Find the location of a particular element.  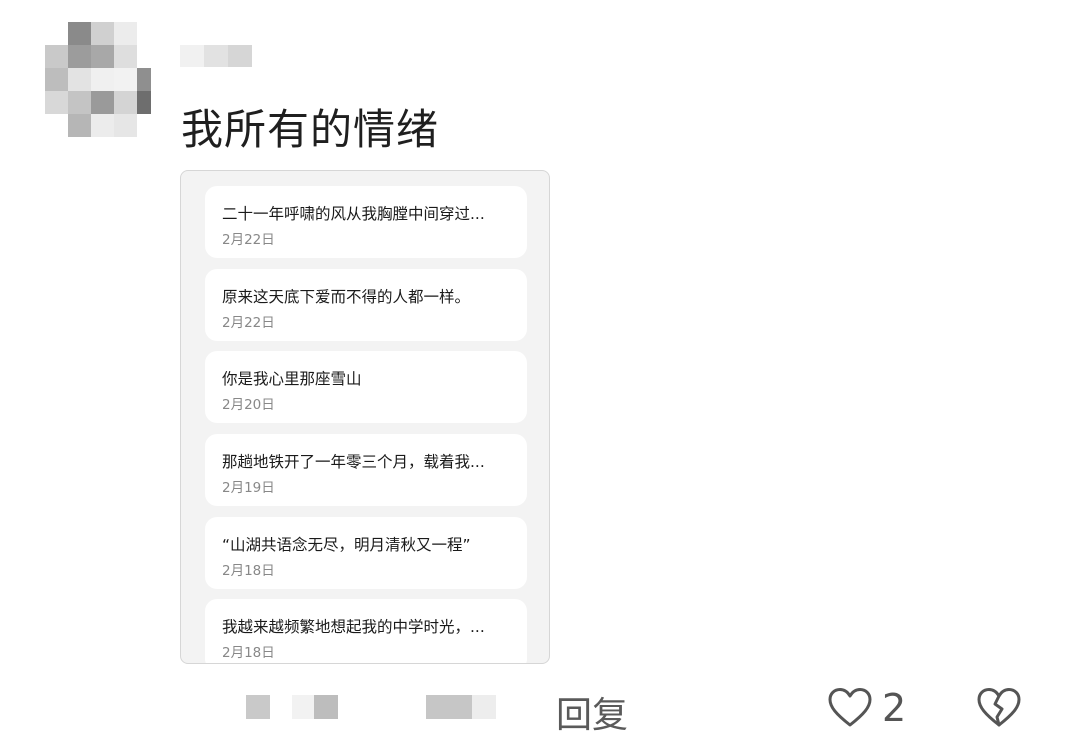

list-item: 那趟地铁开了一年零三个月，载着我... 2月19日 is located at coordinates (366, 470).